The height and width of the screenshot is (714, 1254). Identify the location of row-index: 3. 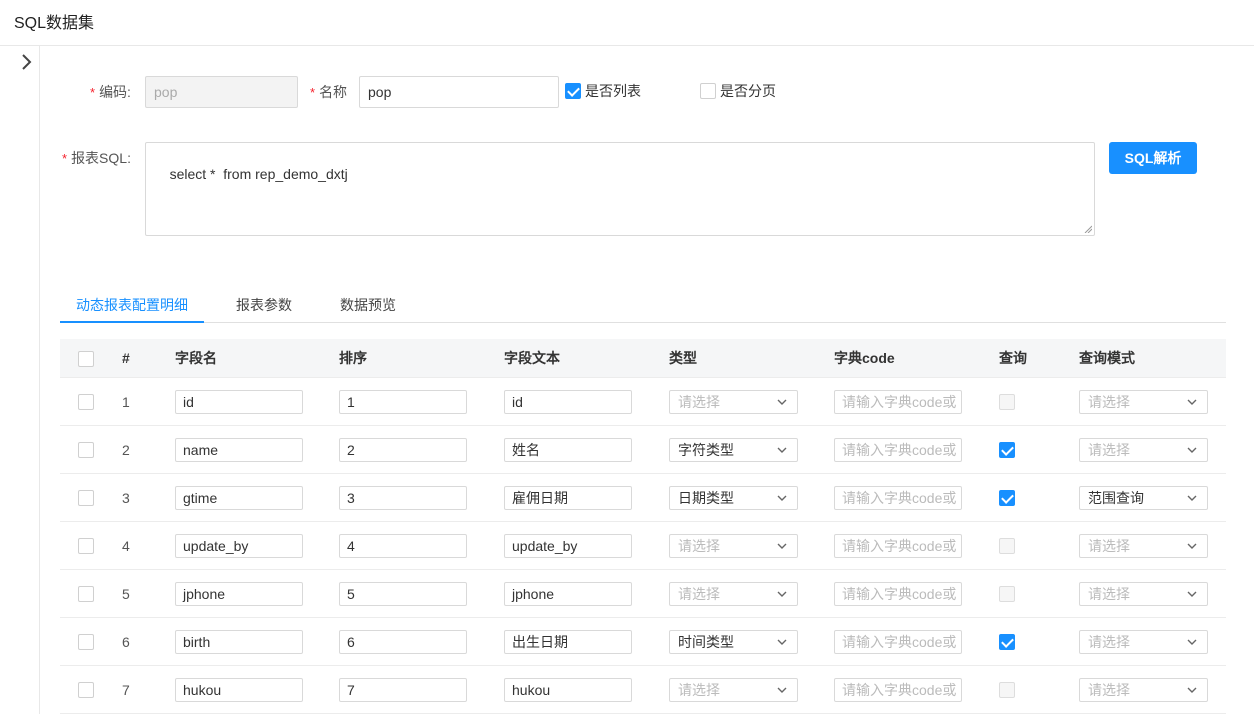
(126, 498).